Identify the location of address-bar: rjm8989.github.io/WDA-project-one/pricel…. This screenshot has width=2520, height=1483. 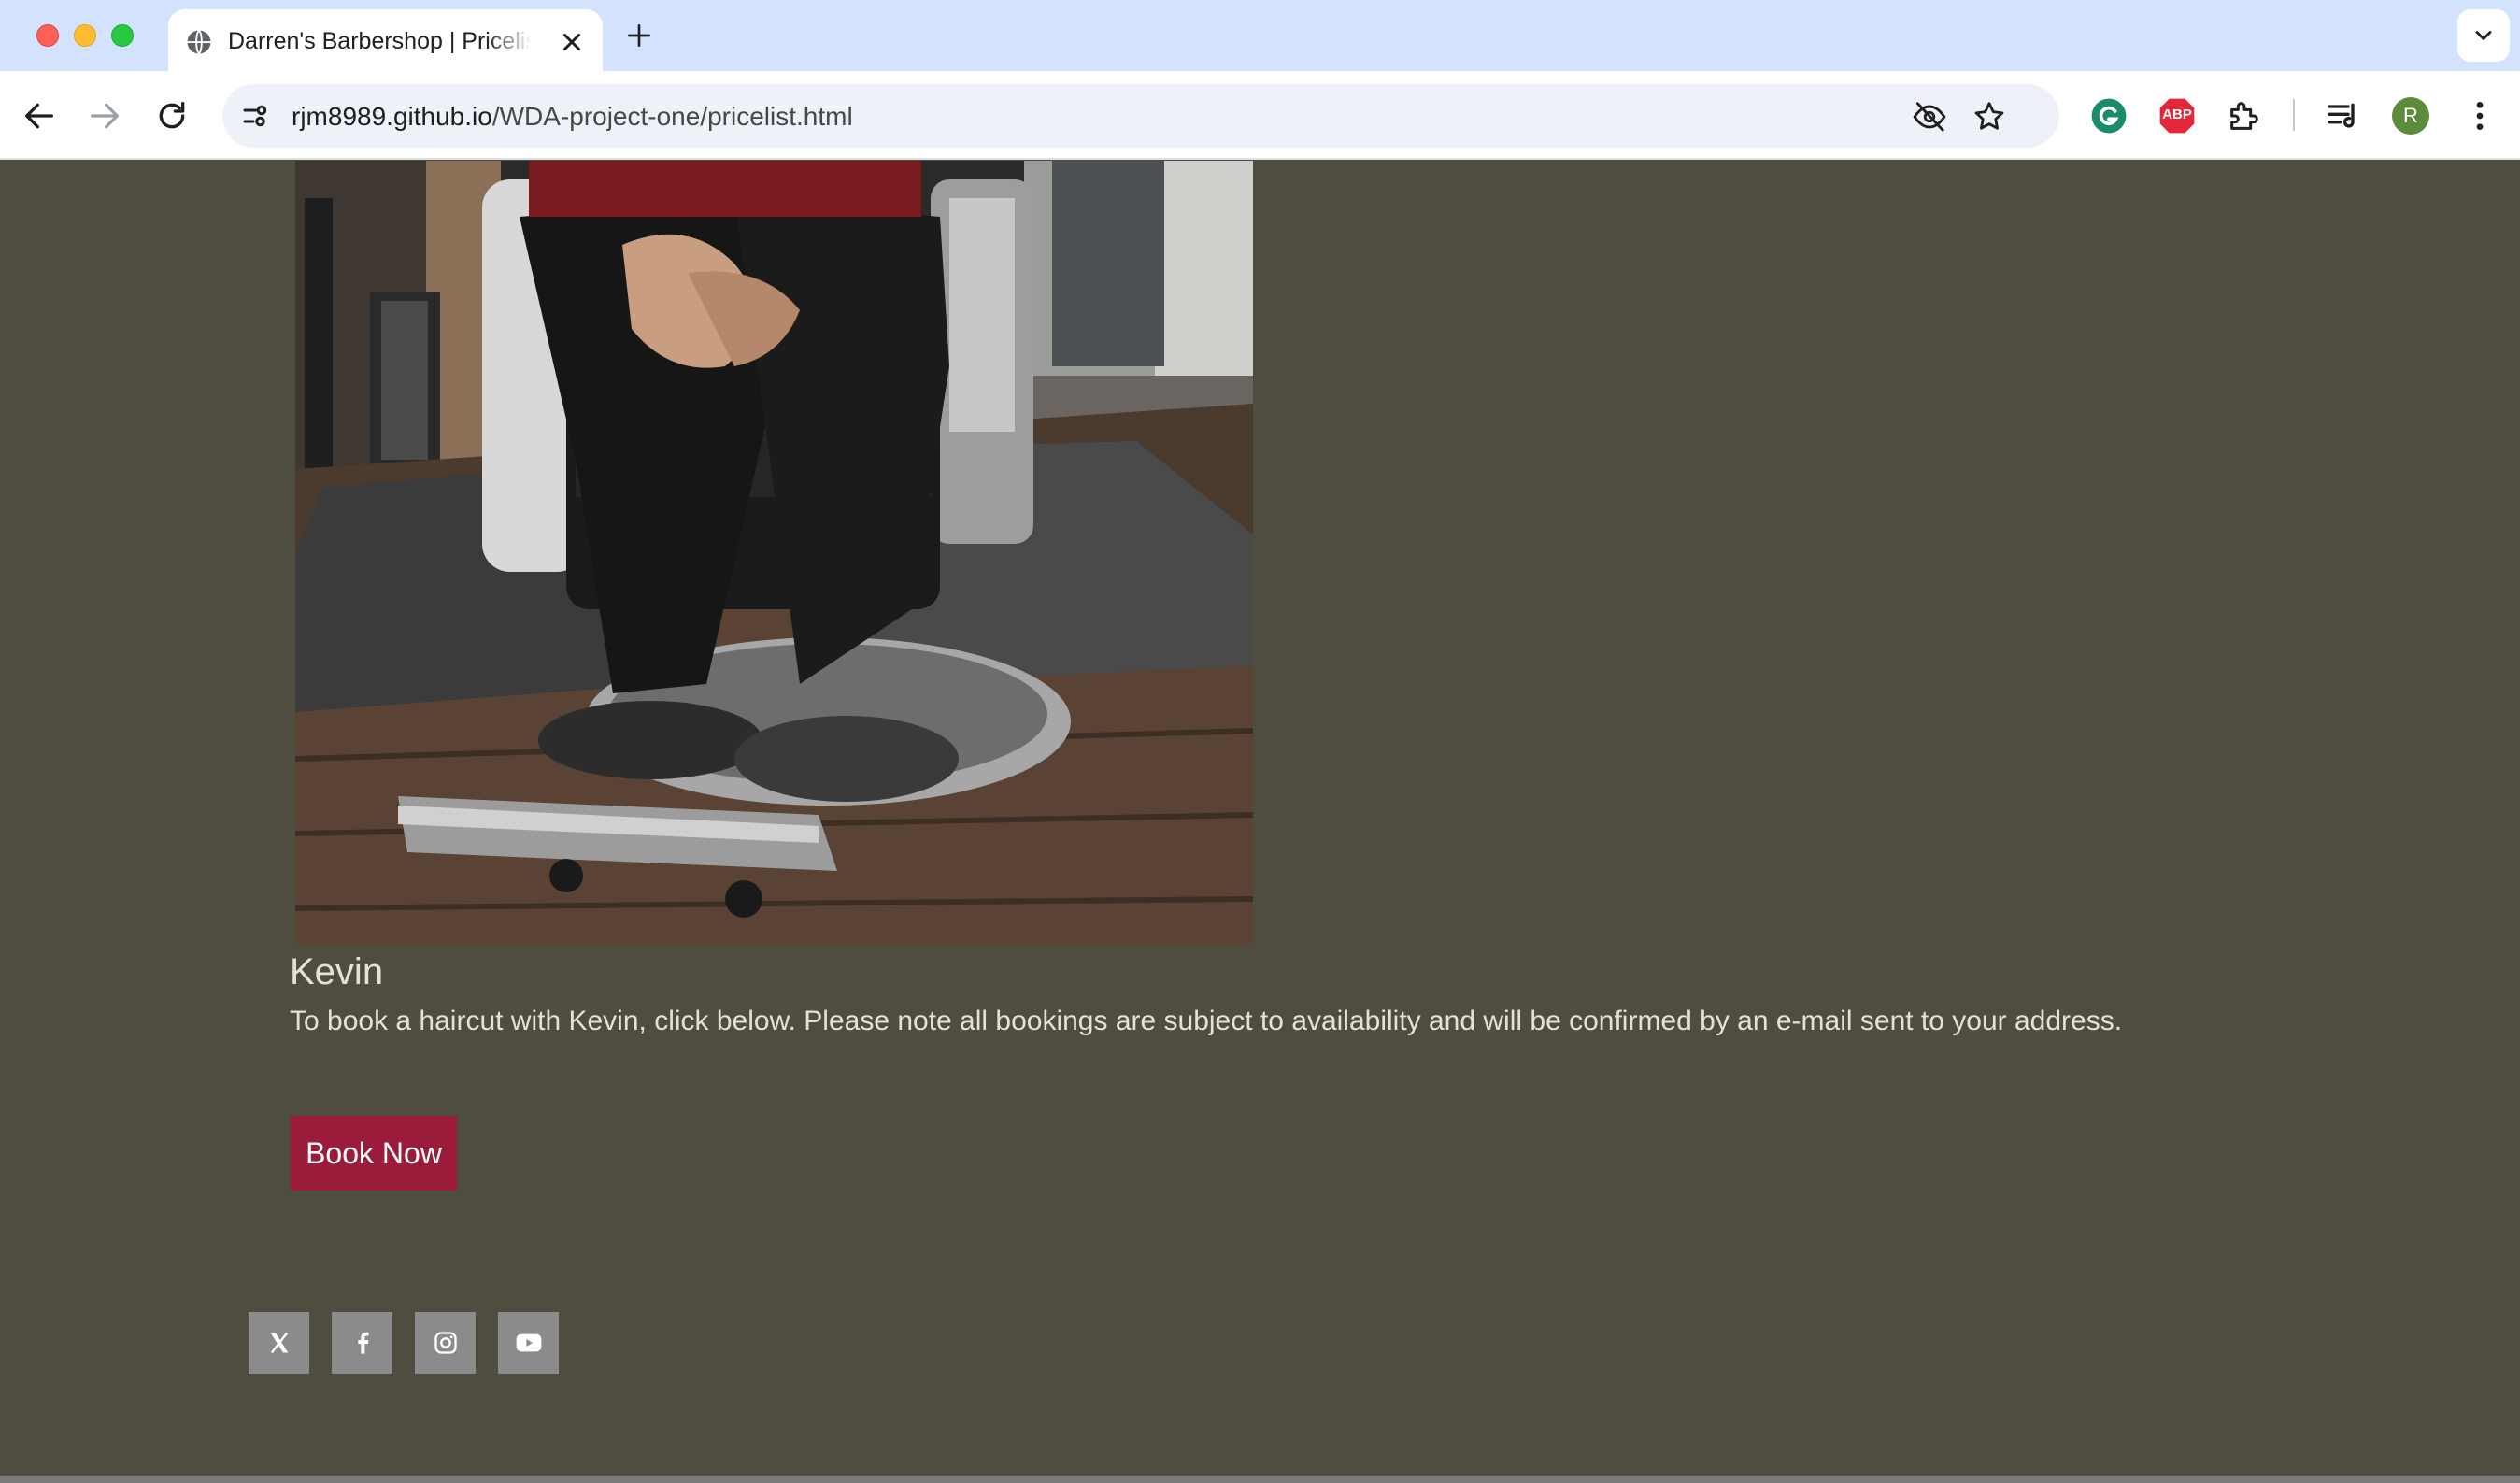
(1140, 116).